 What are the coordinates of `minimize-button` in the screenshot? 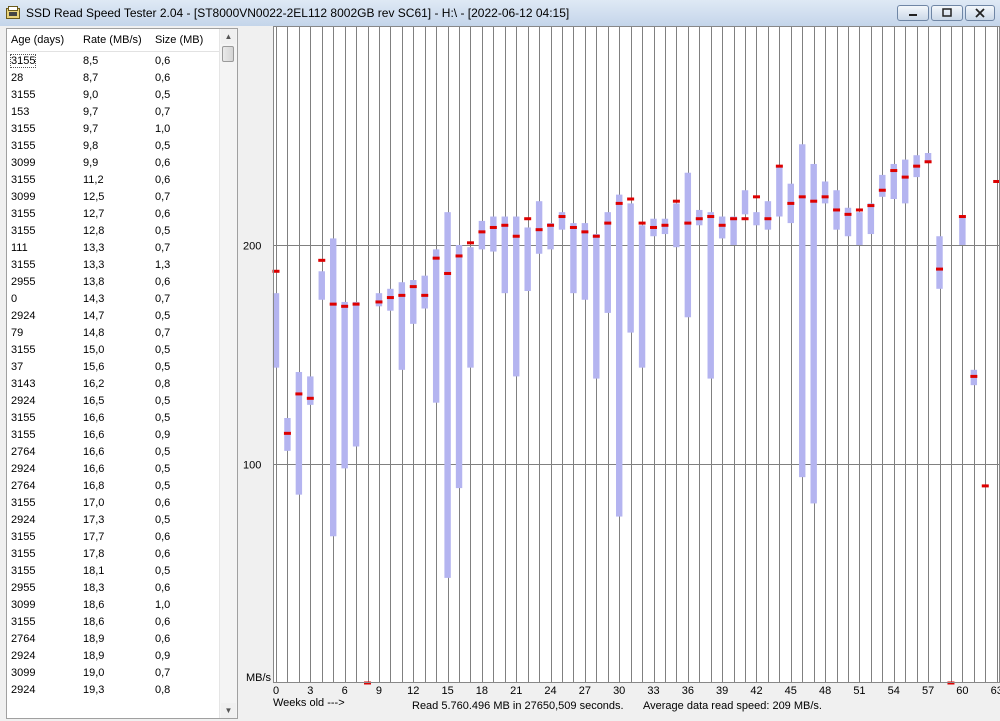 It's located at (913, 13).